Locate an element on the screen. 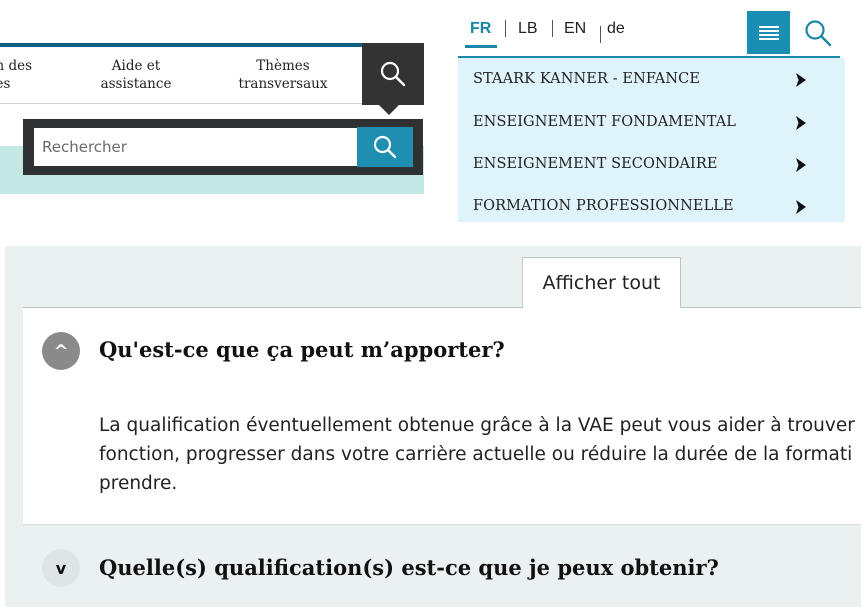 The width and height of the screenshot is (861, 607). menu-item-enseignement-fondamental: ENSEIGNEMENT FONDAMENTAL is located at coordinates (604, 122).